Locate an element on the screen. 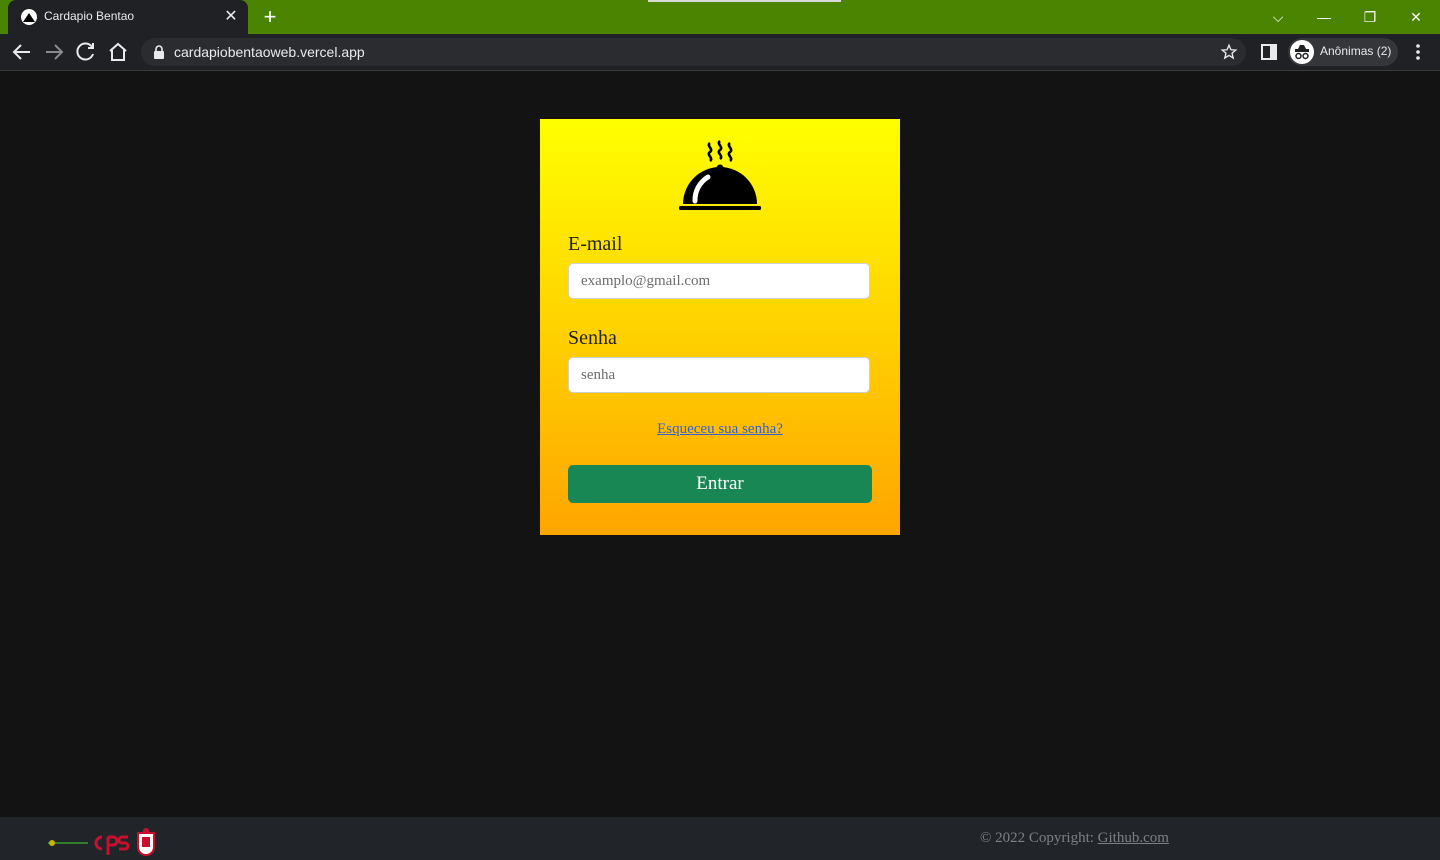  copyright-text: © 2022 Copyright: Github.com is located at coordinates (1074, 838).